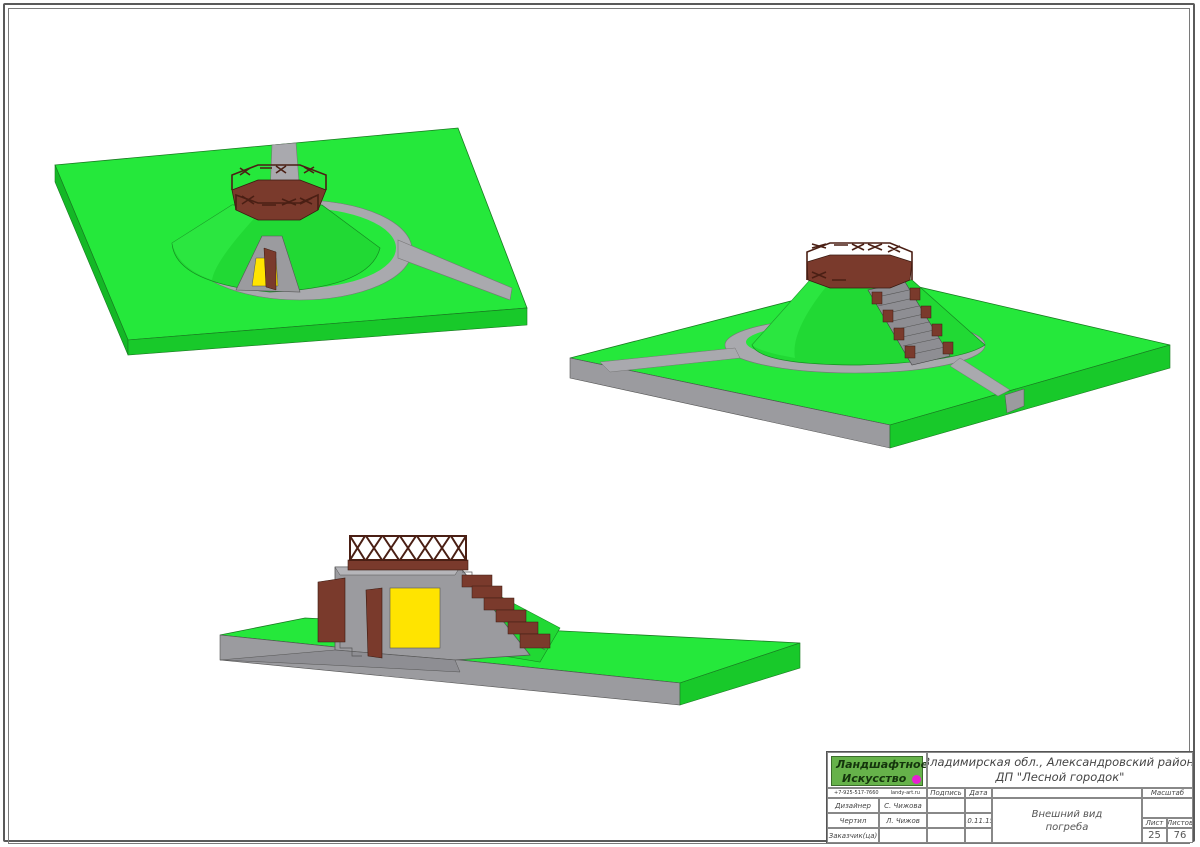 Image resolution: width=1200 pixels, height=847 pixels. Describe the element at coordinates (1180, 823) in the screenshot. I see `header-sheets: Листов` at that location.